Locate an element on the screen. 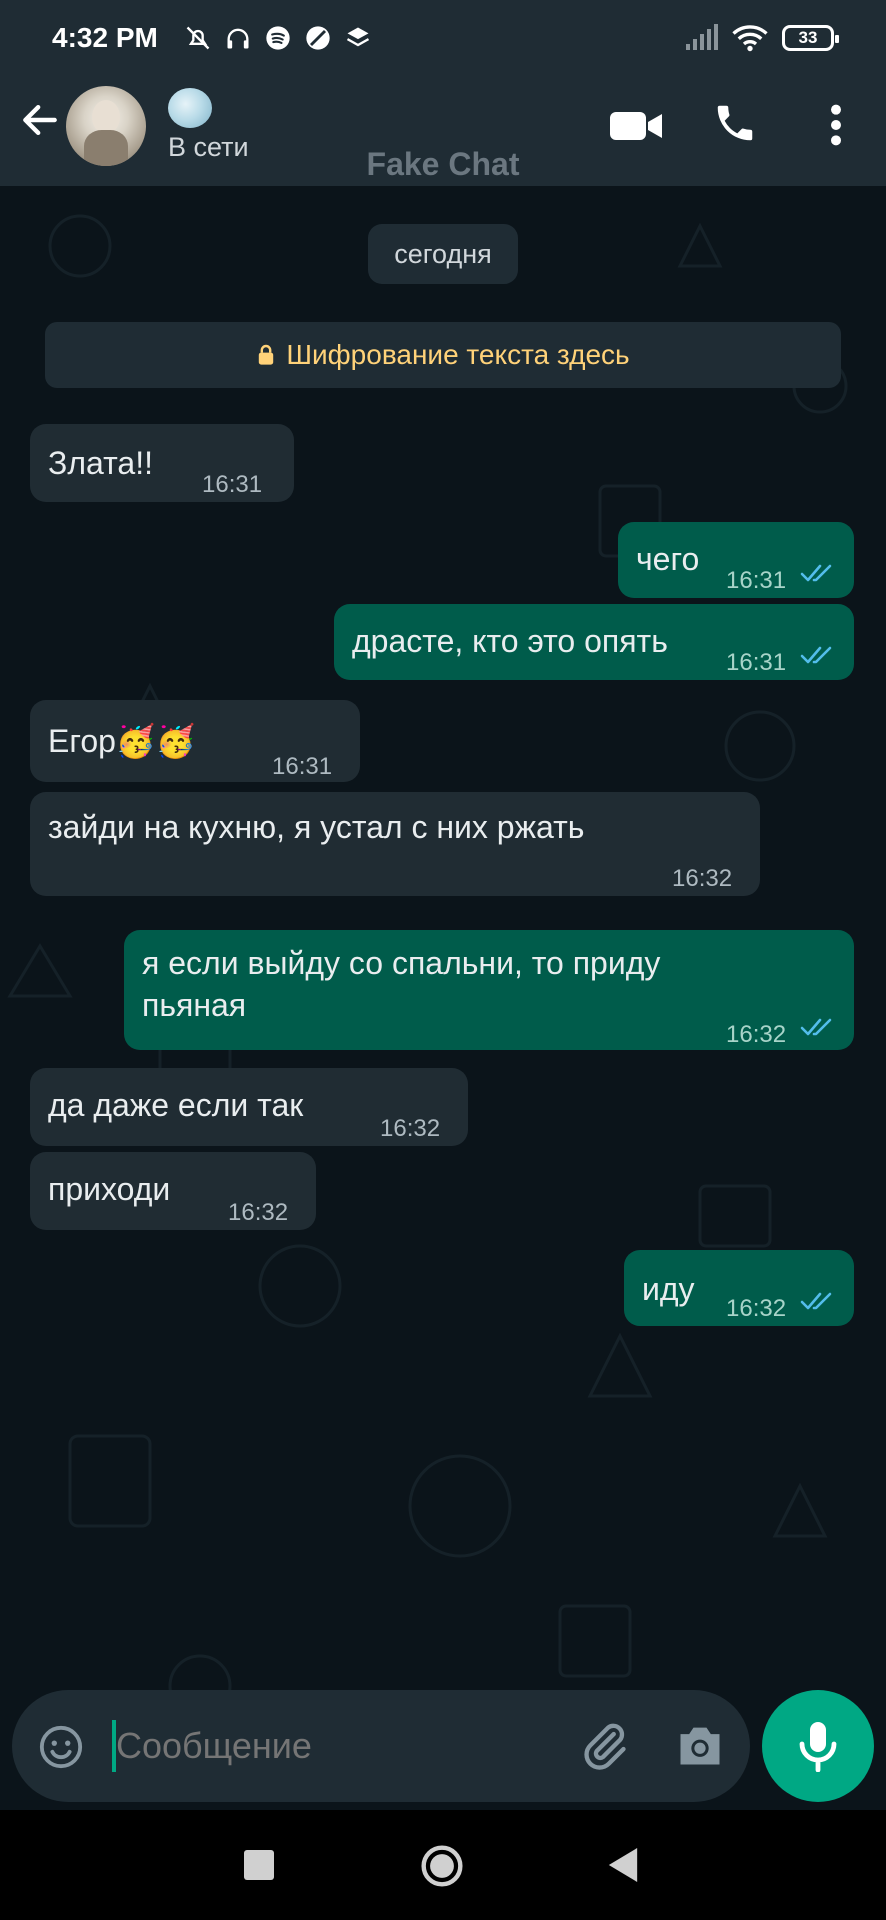 The image size is (886, 1920). mic-icon is located at coordinates (818, 1747).